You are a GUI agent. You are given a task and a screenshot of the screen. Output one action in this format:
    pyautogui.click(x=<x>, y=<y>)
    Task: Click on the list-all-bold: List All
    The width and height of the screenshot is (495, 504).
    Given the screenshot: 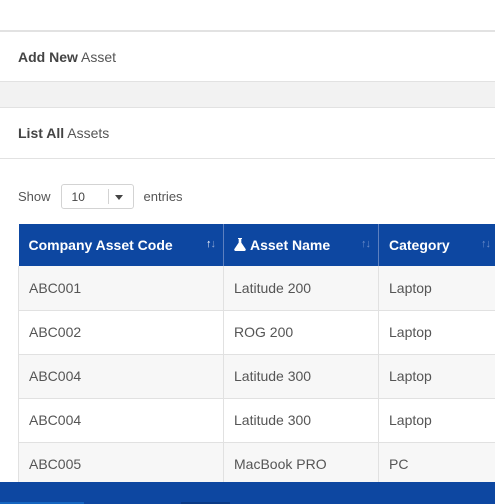 What is the action you would take?
    pyautogui.click(x=41, y=133)
    